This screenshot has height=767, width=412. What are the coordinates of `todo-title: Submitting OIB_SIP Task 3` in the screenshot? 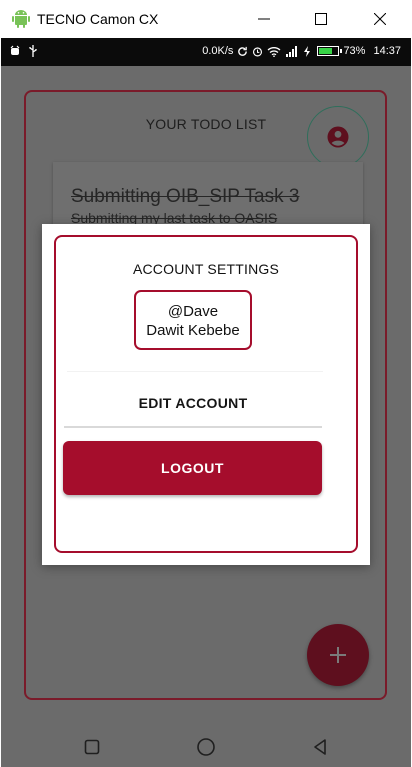 It's located at (185, 196).